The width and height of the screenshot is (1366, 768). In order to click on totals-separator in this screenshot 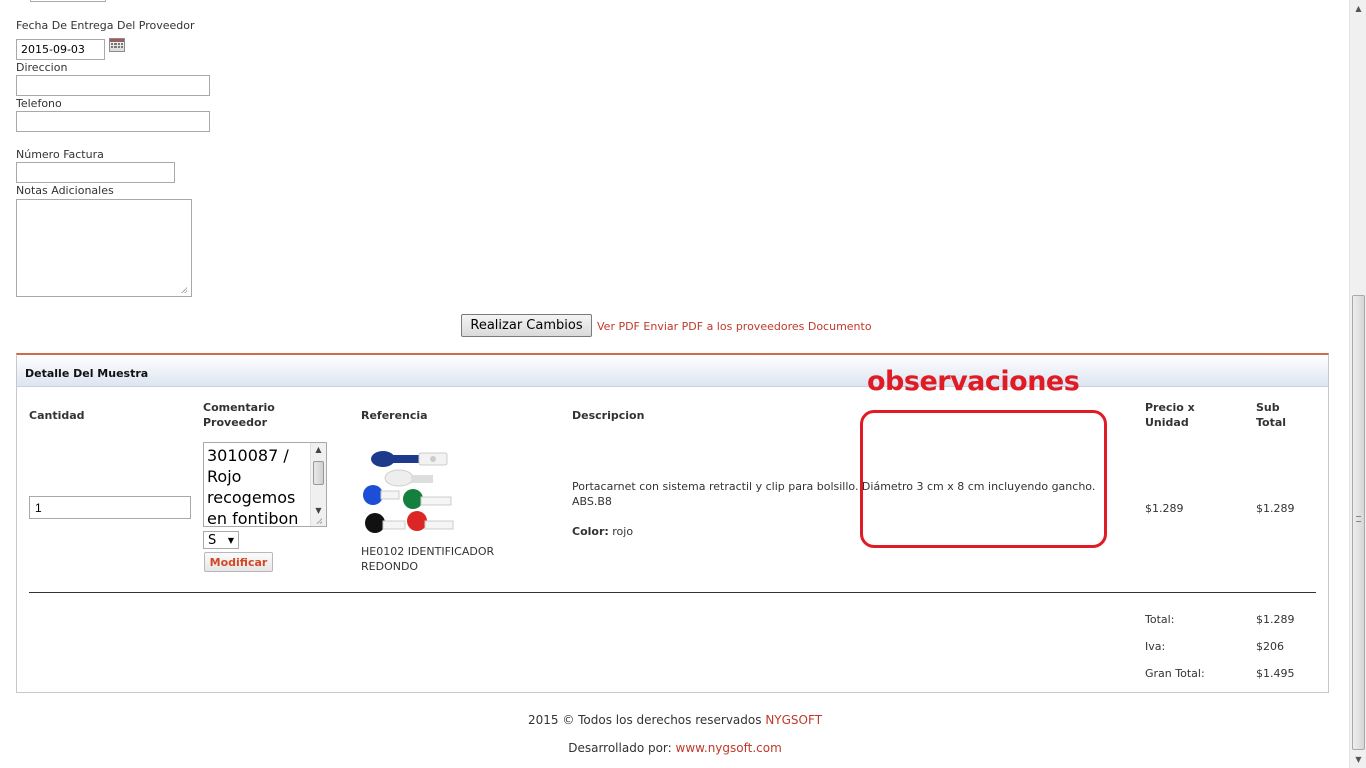, I will do `click(672, 592)`.